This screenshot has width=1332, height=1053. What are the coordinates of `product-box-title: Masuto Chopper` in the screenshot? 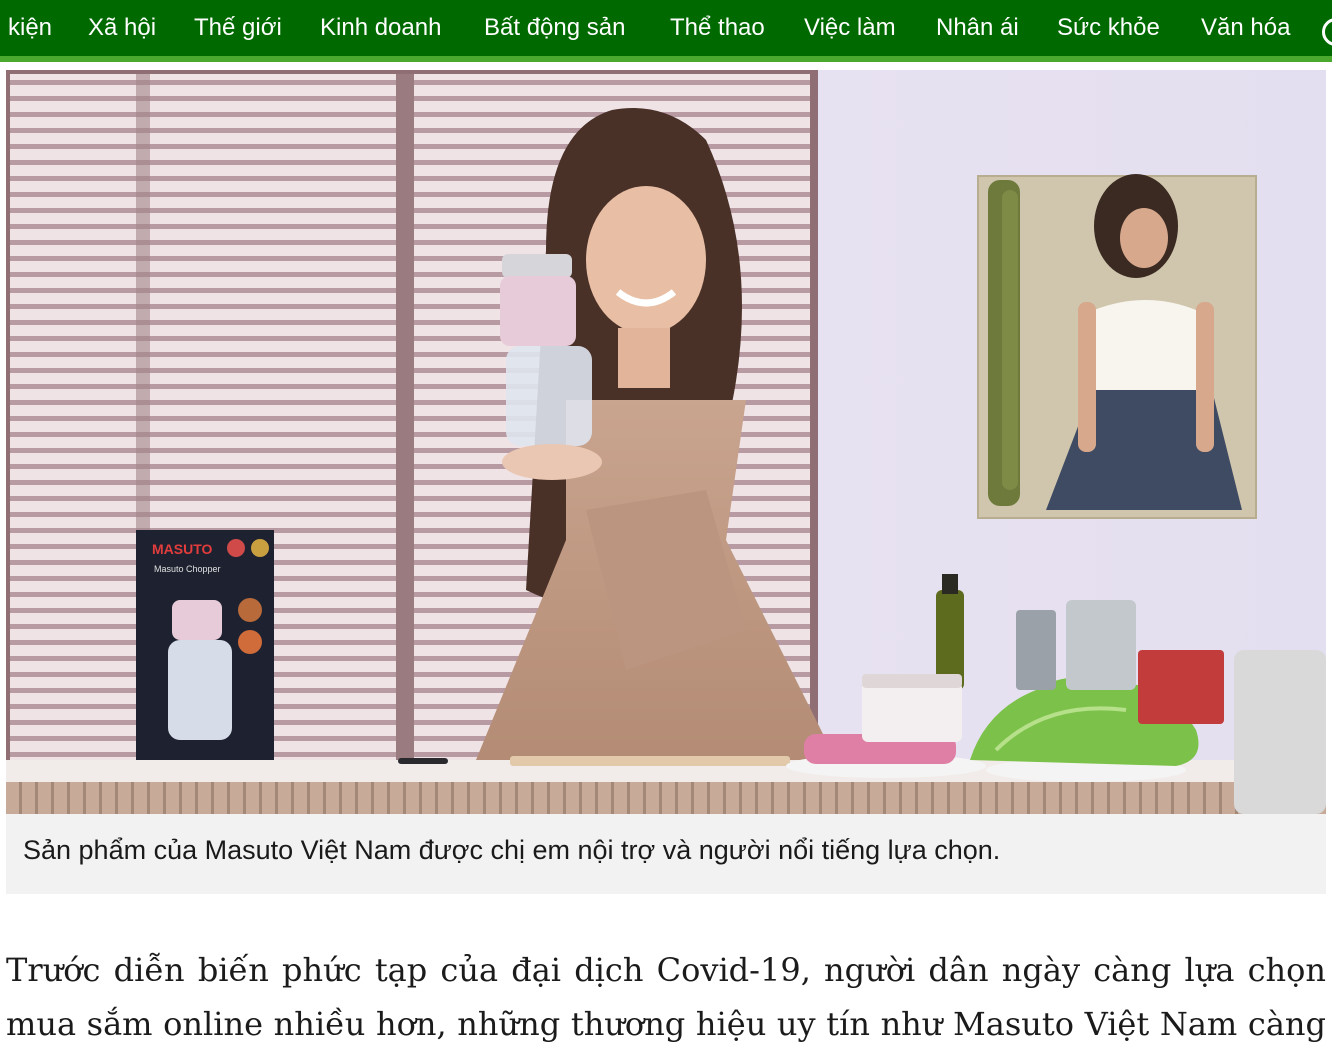 It's located at (187, 569).